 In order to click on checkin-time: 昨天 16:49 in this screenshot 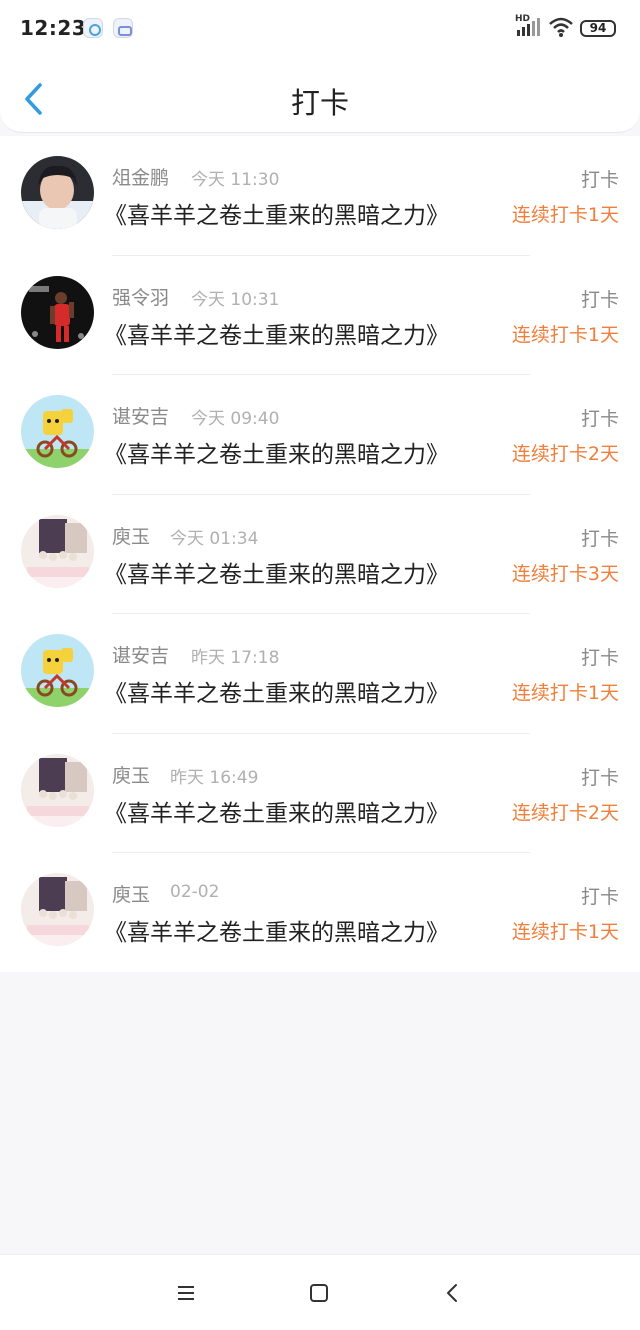, I will do `click(214, 777)`.